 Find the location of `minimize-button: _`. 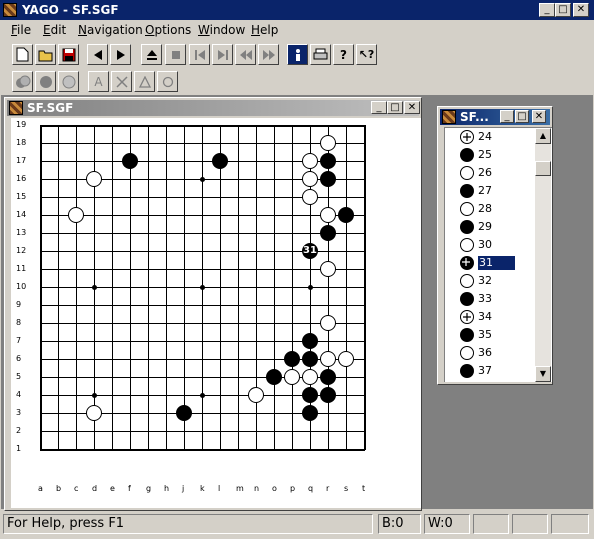

minimize-button: _ is located at coordinates (547, 10).